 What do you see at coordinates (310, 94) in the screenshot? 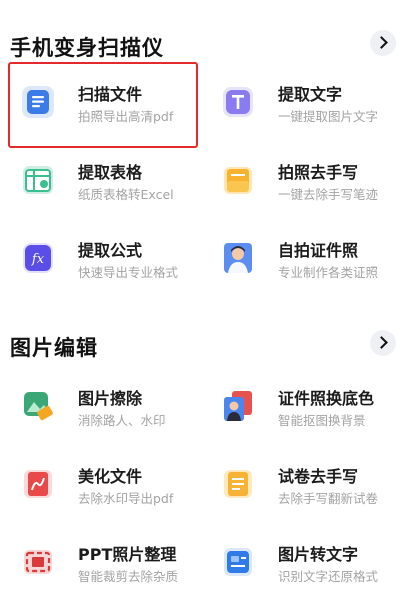
I see `tool-label: 提取文字` at bounding box center [310, 94].